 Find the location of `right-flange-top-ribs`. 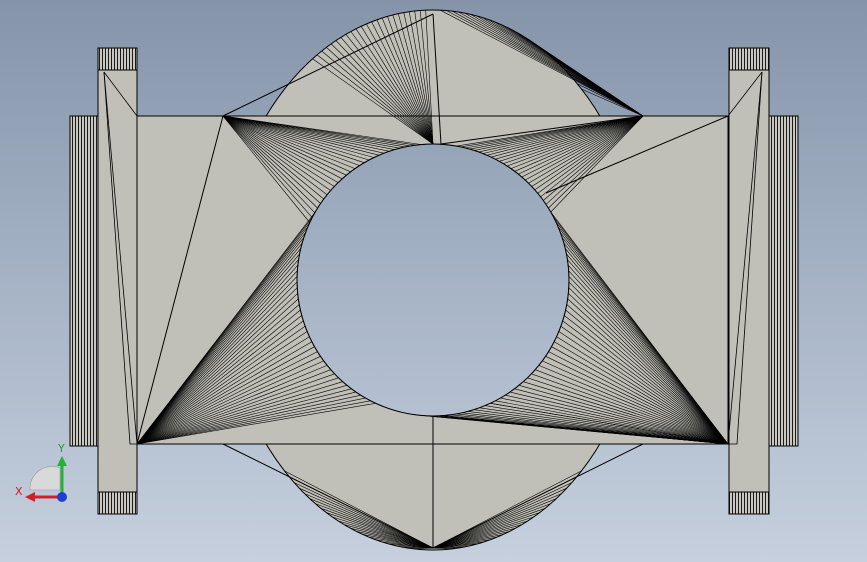

right-flange-top-ribs is located at coordinates (749, 59).